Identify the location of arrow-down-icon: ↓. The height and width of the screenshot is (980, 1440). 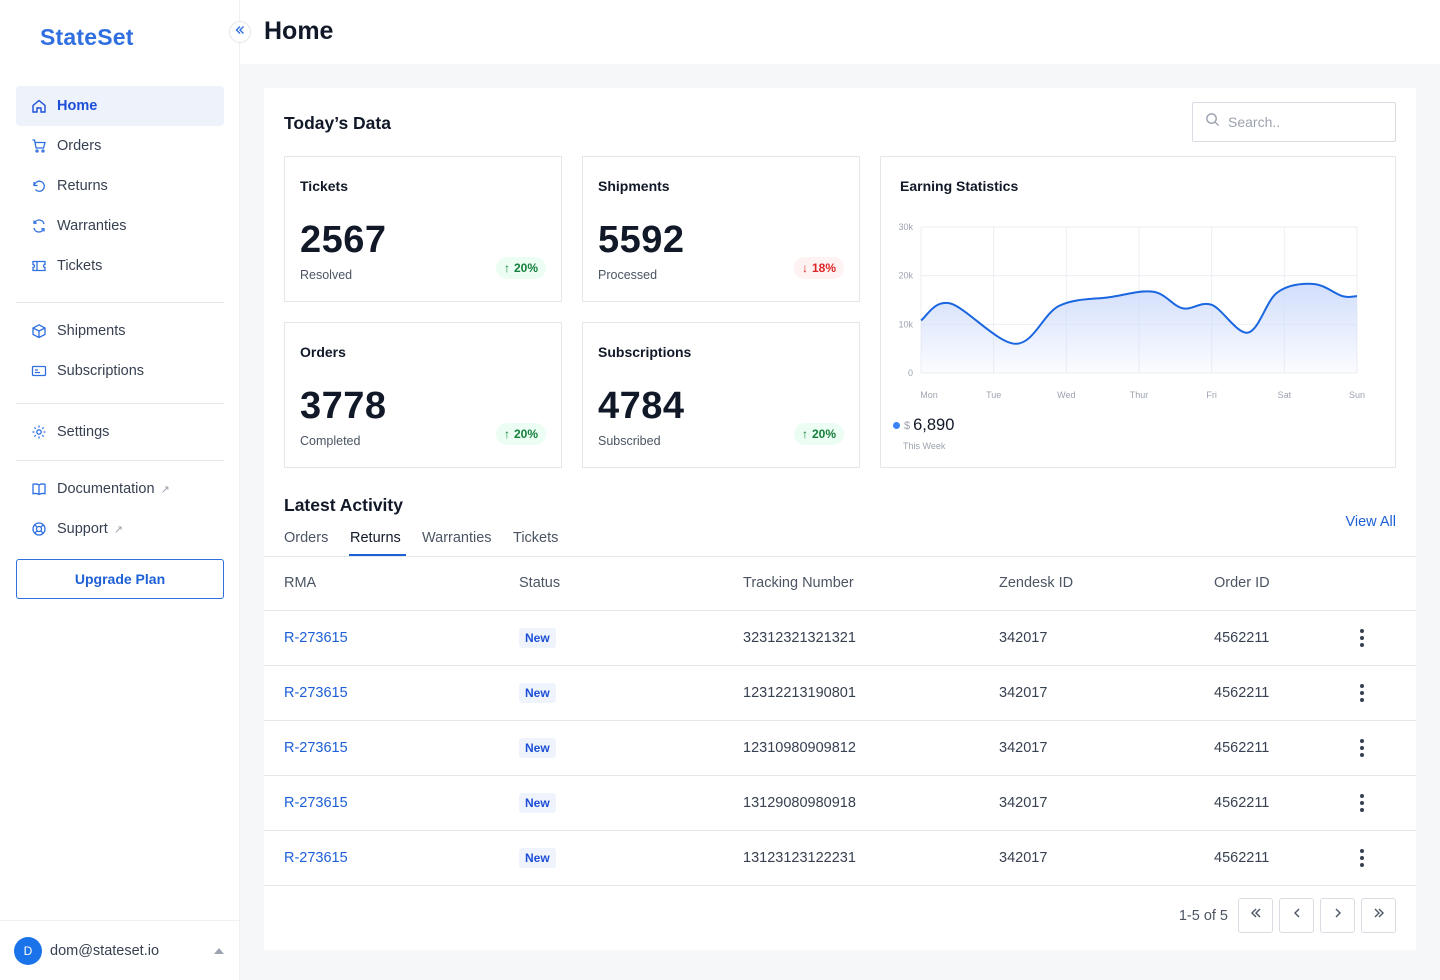
(804, 268).